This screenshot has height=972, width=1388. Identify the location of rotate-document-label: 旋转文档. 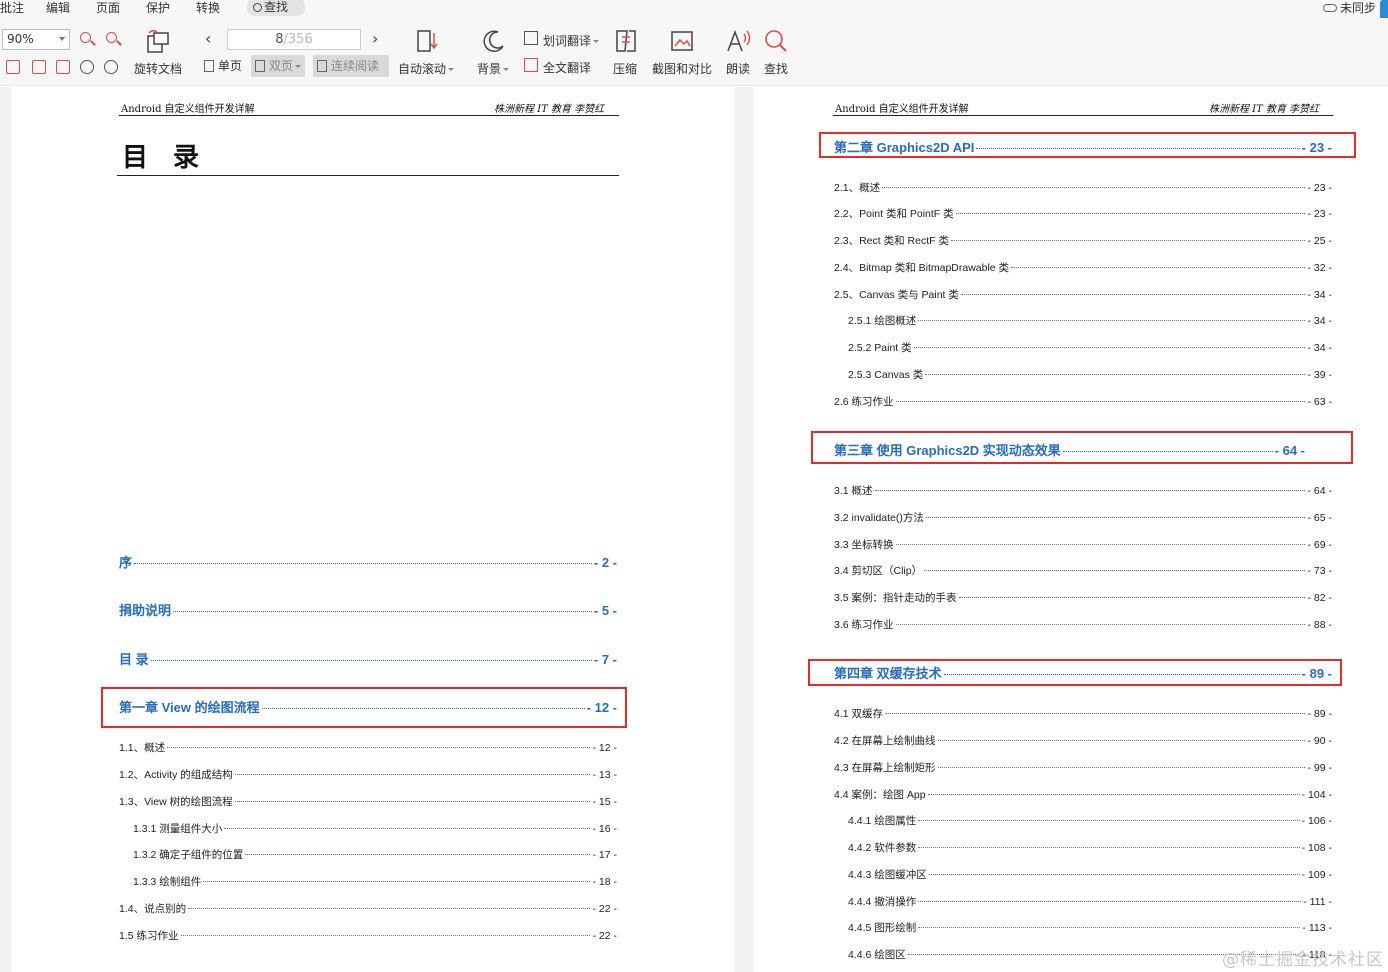
(158, 68).